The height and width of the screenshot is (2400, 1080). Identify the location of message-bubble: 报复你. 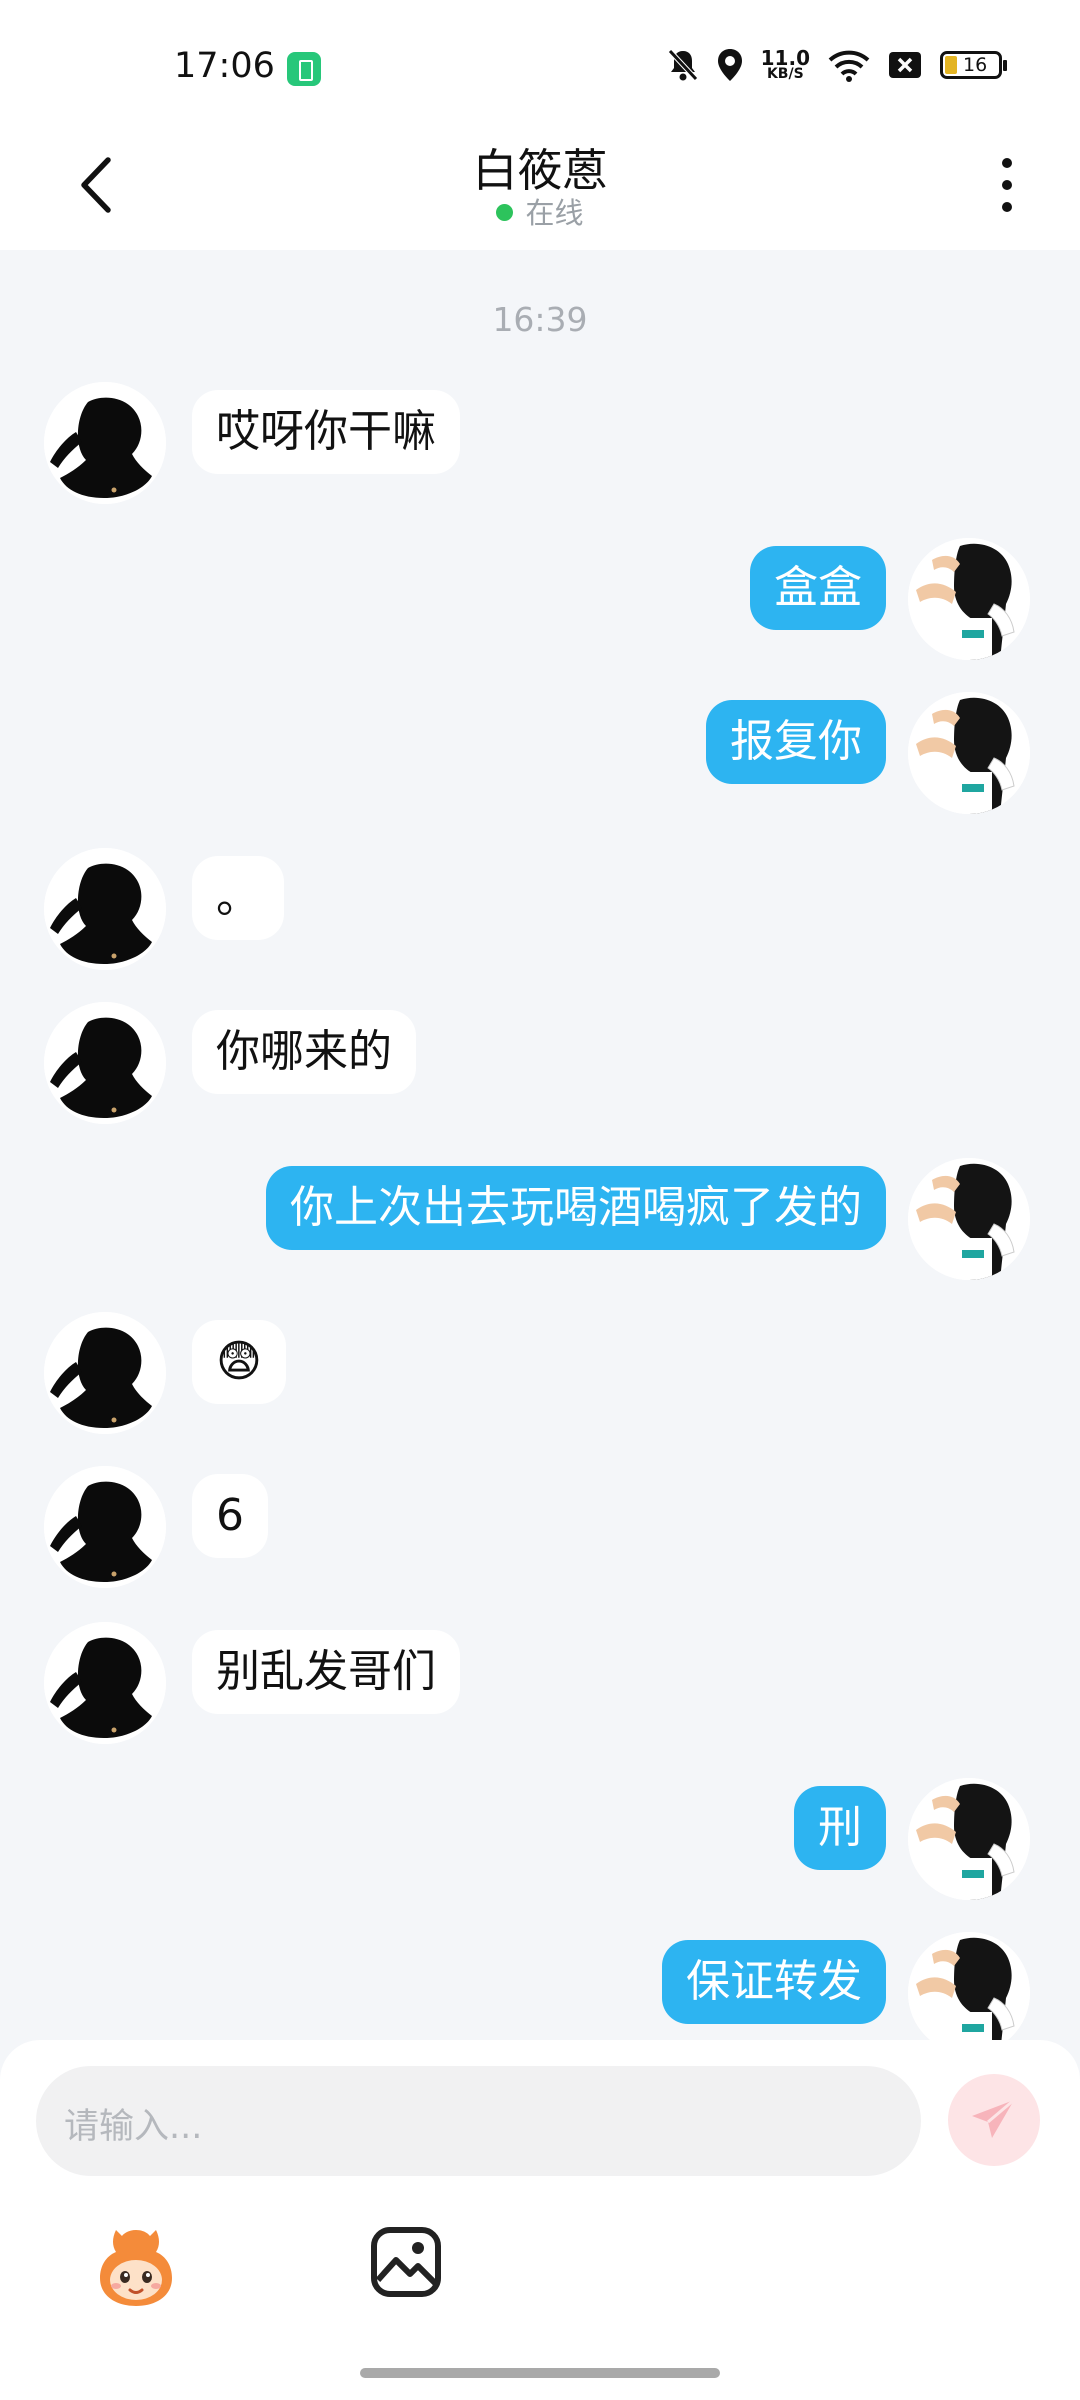
(796, 742).